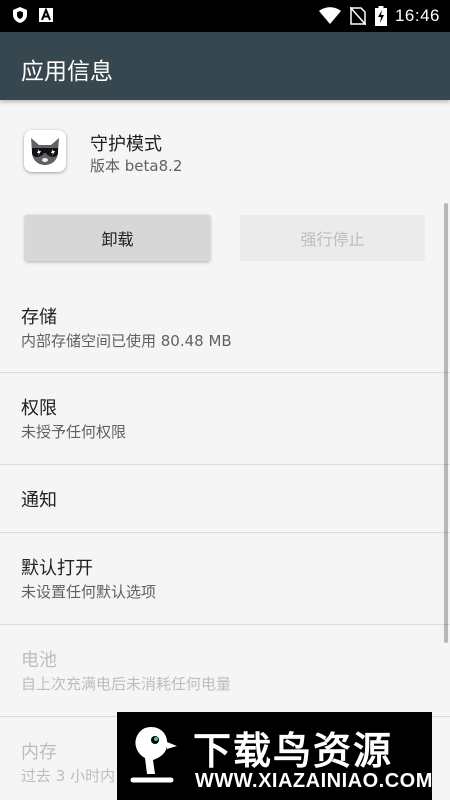  What do you see at coordinates (136, 166) in the screenshot?
I see `app-version: 版本 beta8.2` at bounding box center [136, 166].